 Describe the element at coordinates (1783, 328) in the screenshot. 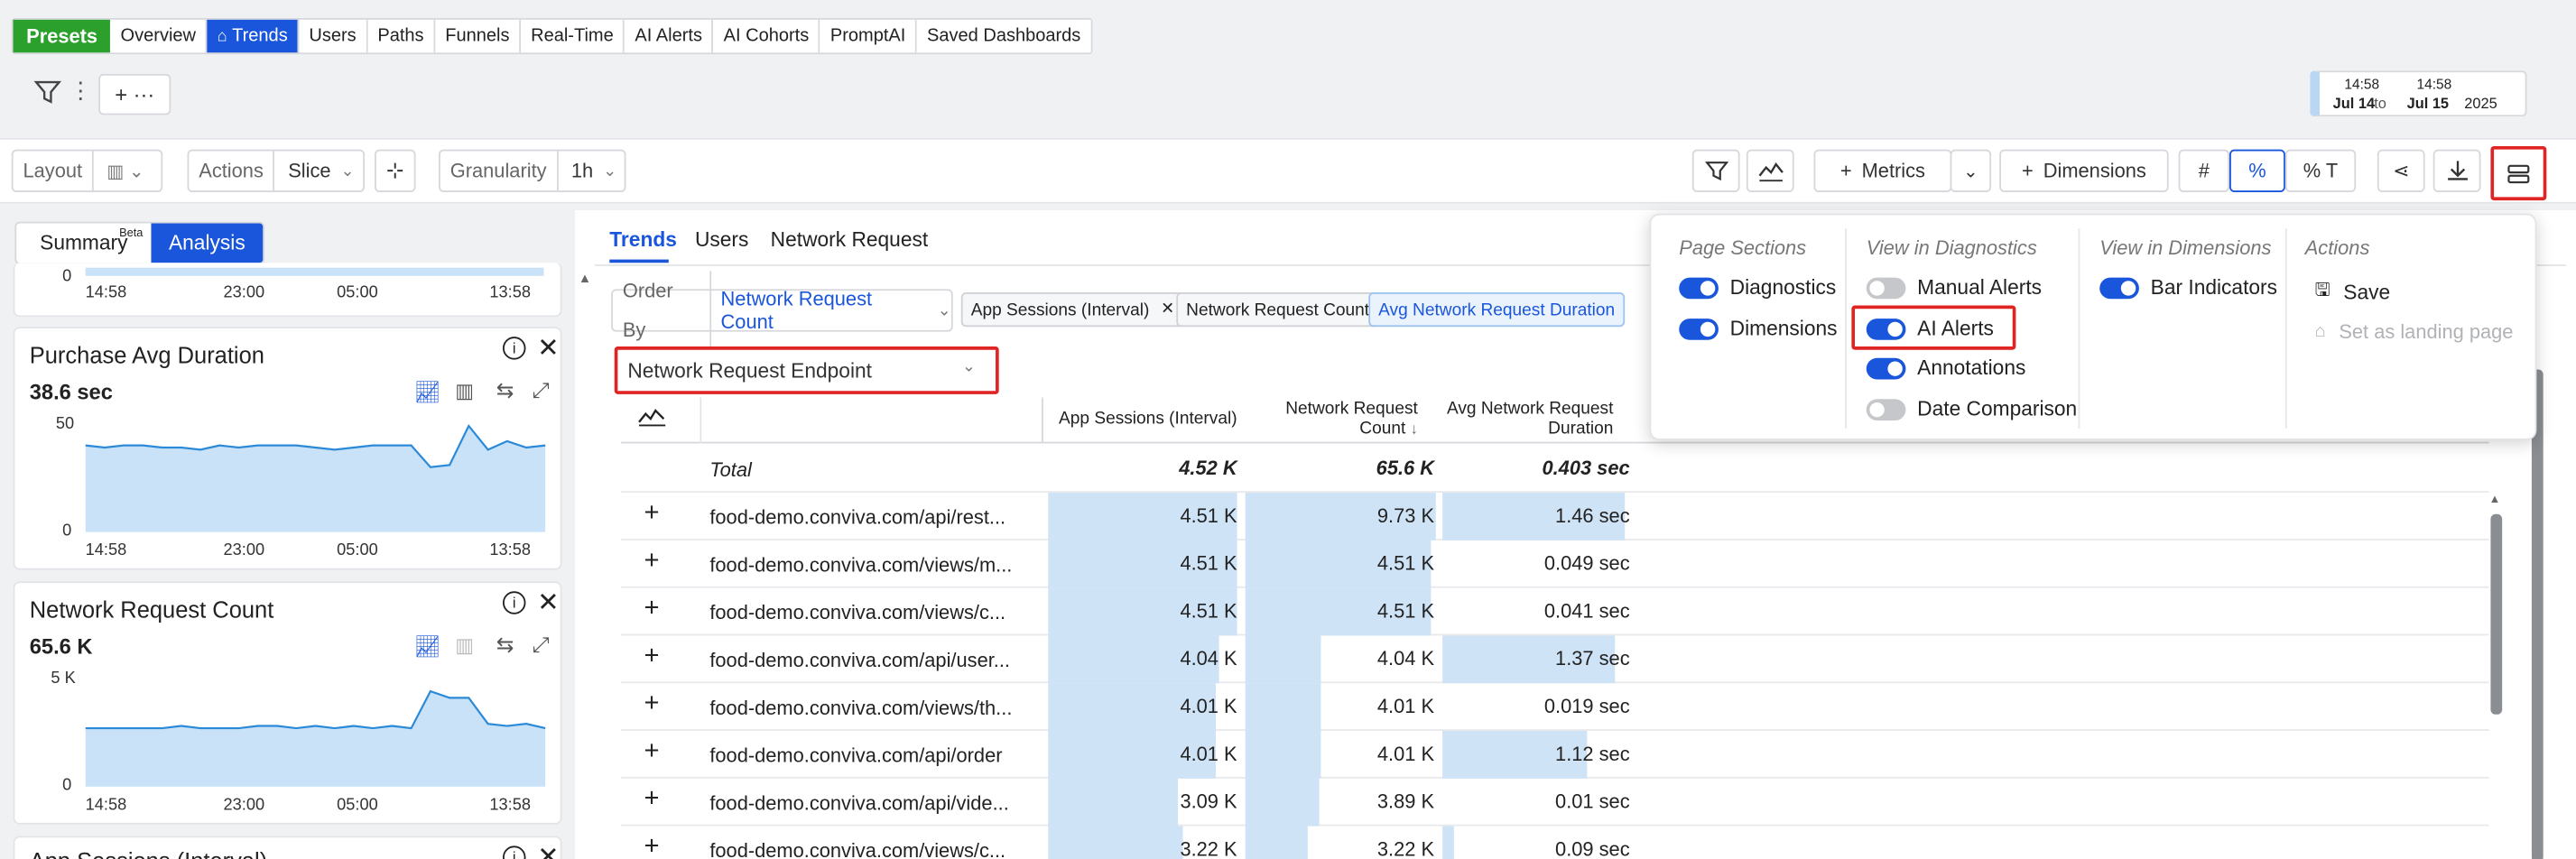

I see `dimensions-label: Dimensions` at that location.